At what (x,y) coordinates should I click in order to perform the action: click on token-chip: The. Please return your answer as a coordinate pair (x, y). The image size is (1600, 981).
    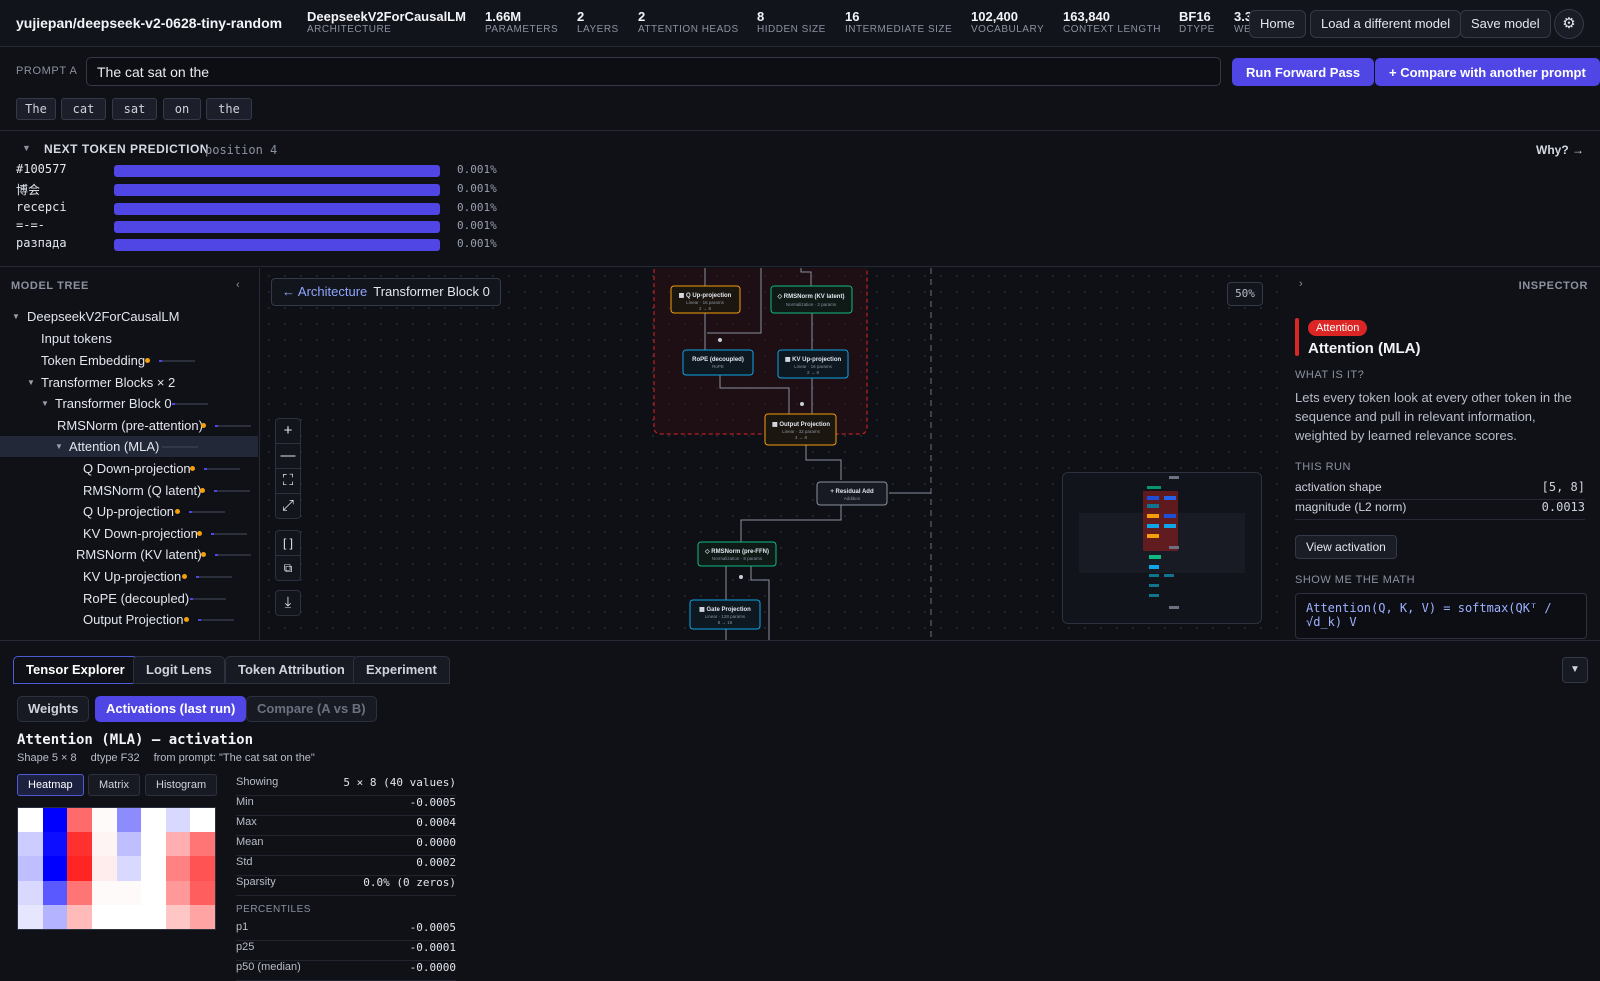
    Looking at the image, I should click on (36, 109).